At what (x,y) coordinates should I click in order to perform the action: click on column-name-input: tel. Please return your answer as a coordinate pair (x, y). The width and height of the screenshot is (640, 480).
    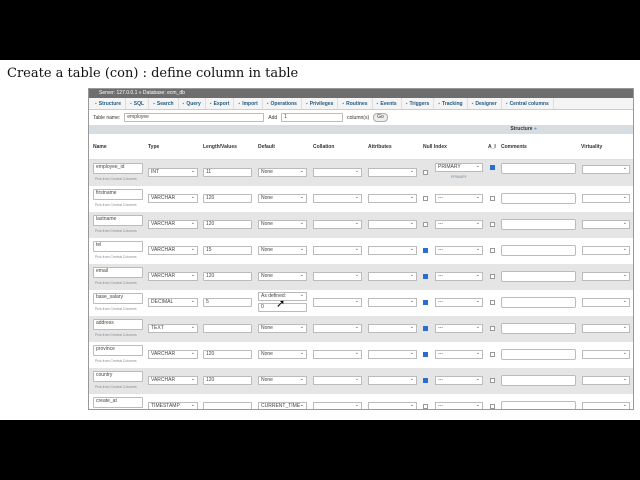
    Looking at the image, I should click on (118, 246).